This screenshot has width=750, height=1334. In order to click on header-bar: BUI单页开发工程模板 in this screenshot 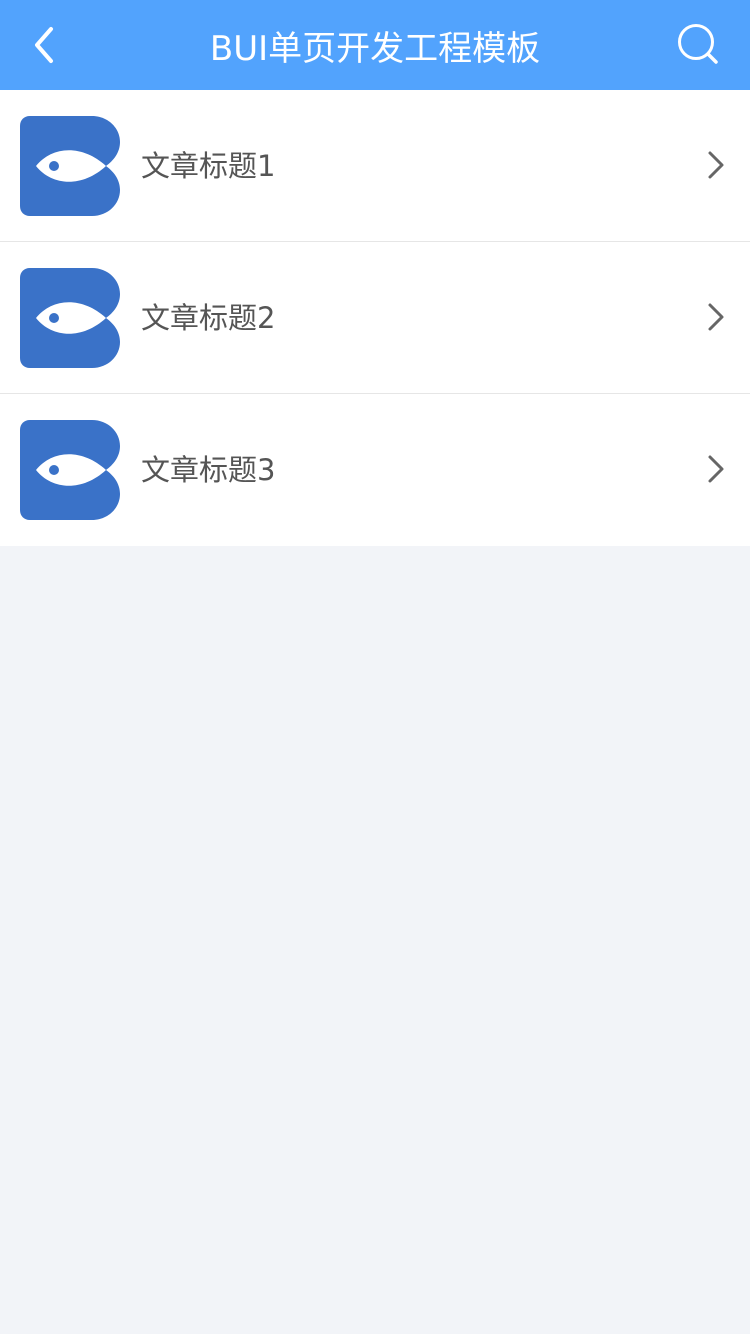, I will do `click(375, 45)`.